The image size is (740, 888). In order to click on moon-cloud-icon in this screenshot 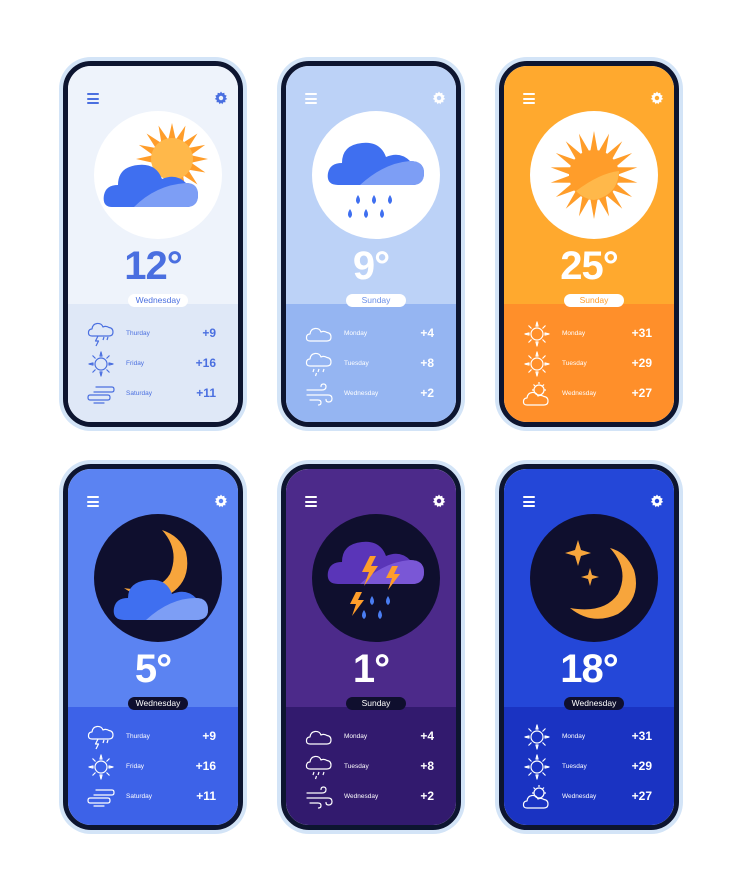, I will do `click(158, 578)`.